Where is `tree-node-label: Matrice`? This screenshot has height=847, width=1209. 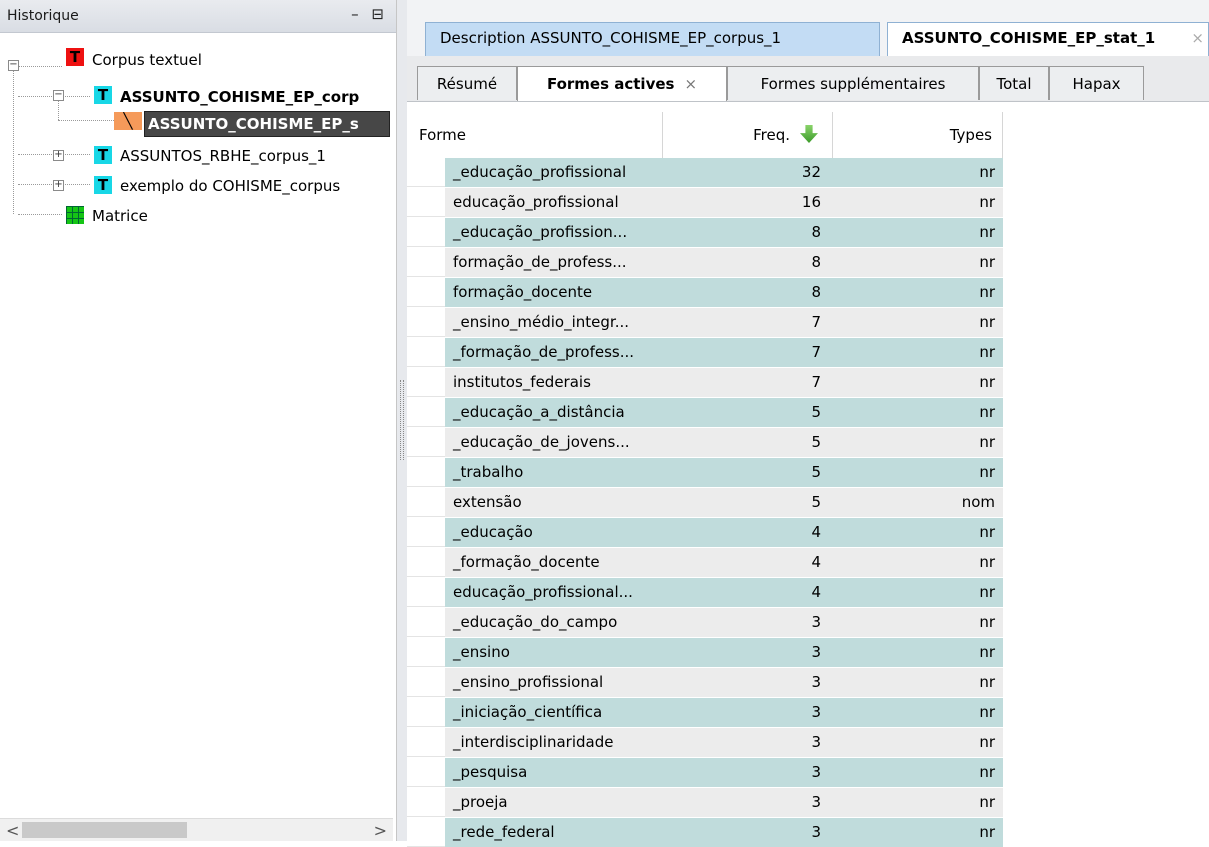
tree-node-label: Matrice is located at coordinates (120, 216).